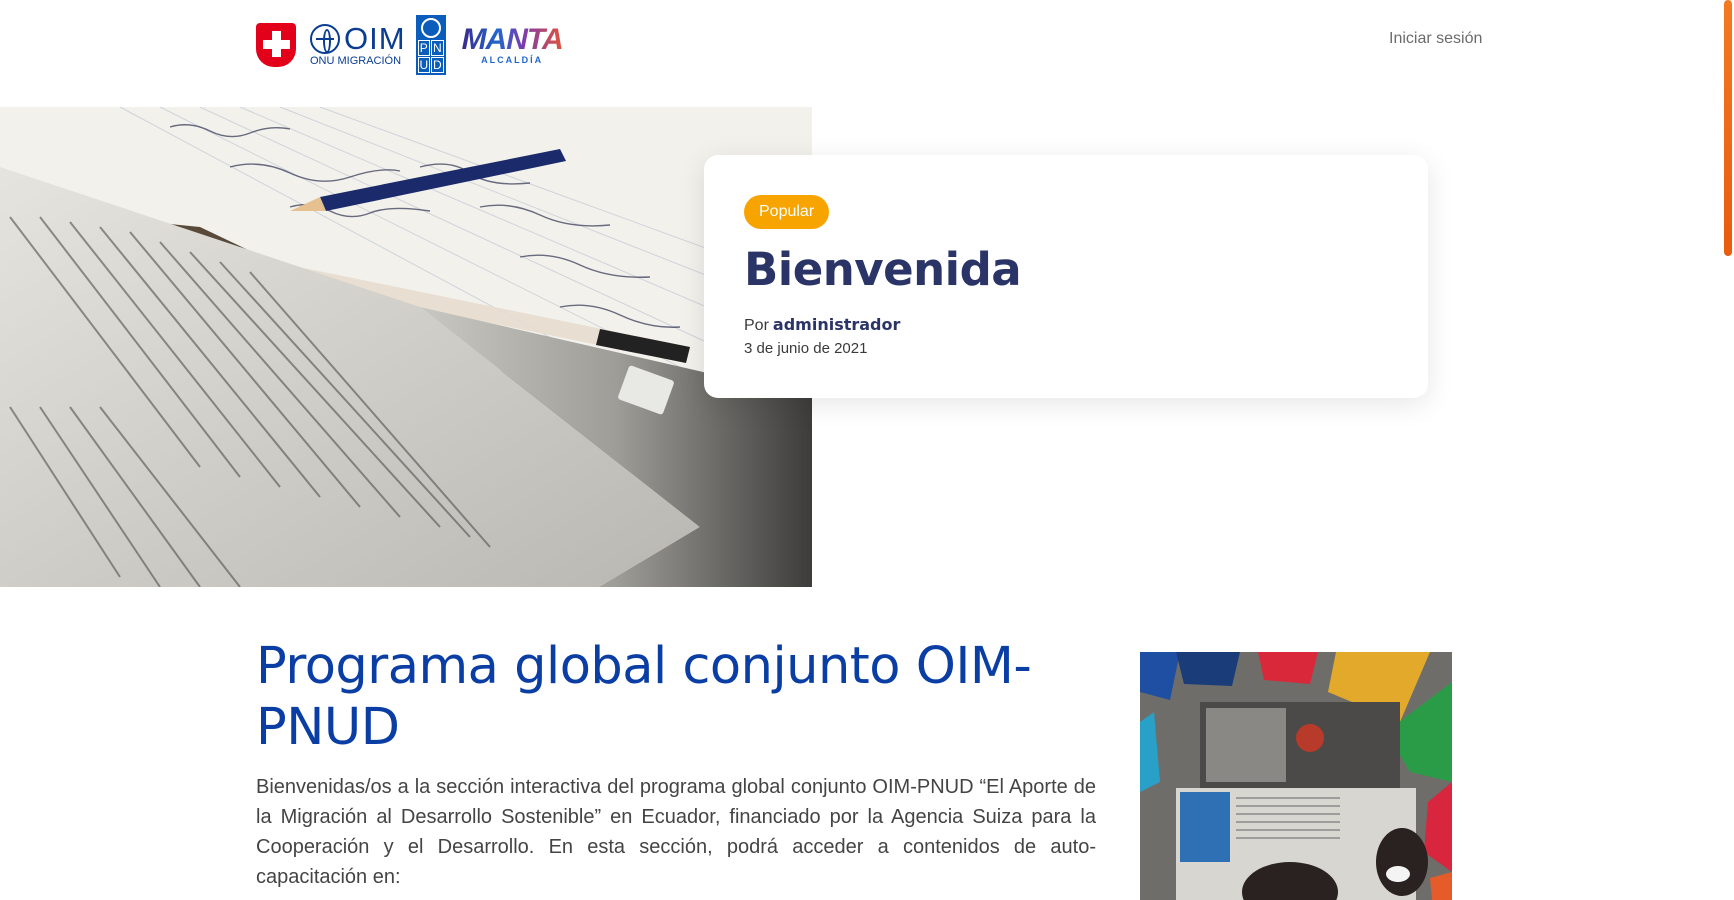  I want to click on manta-logo-text: MANTA, so click(512, 39).